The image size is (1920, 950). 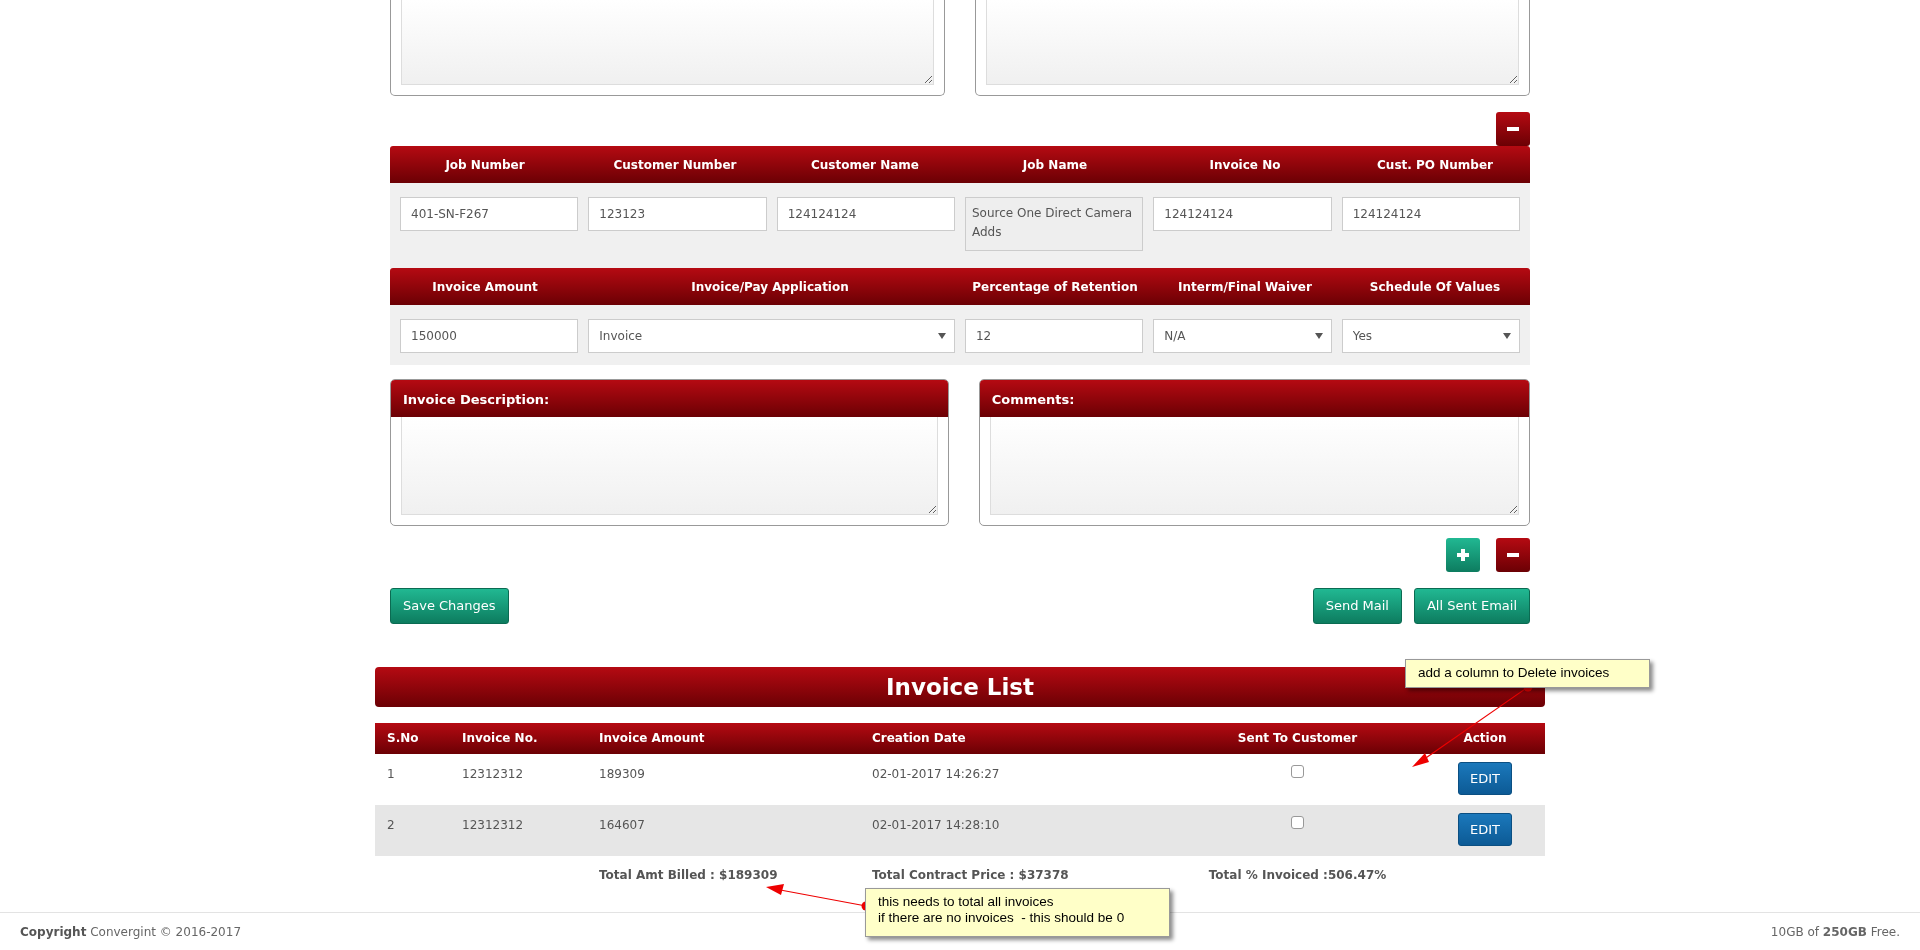 I want to click on dropdown: N/A, so click(x=1242, y=336).